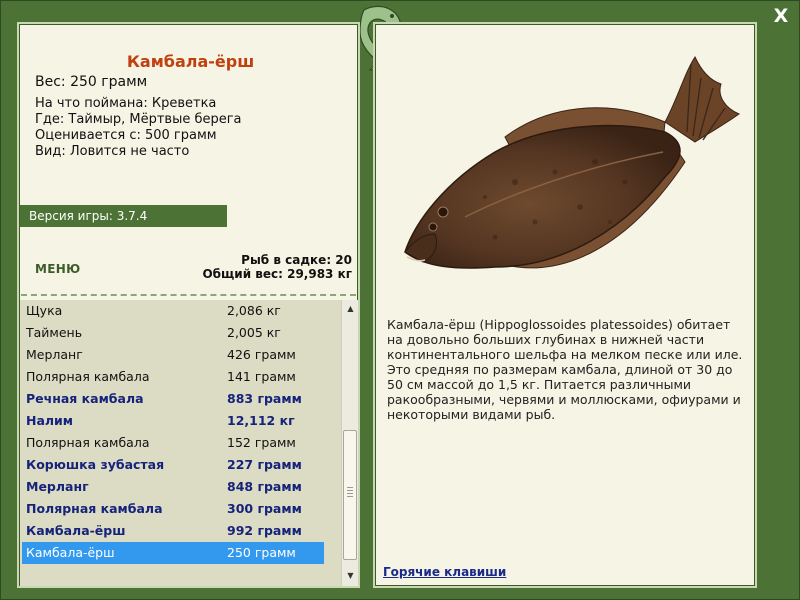  Describe the element at coordinates (350, 492) in the screenshot. I see `grip-icon` at that location.